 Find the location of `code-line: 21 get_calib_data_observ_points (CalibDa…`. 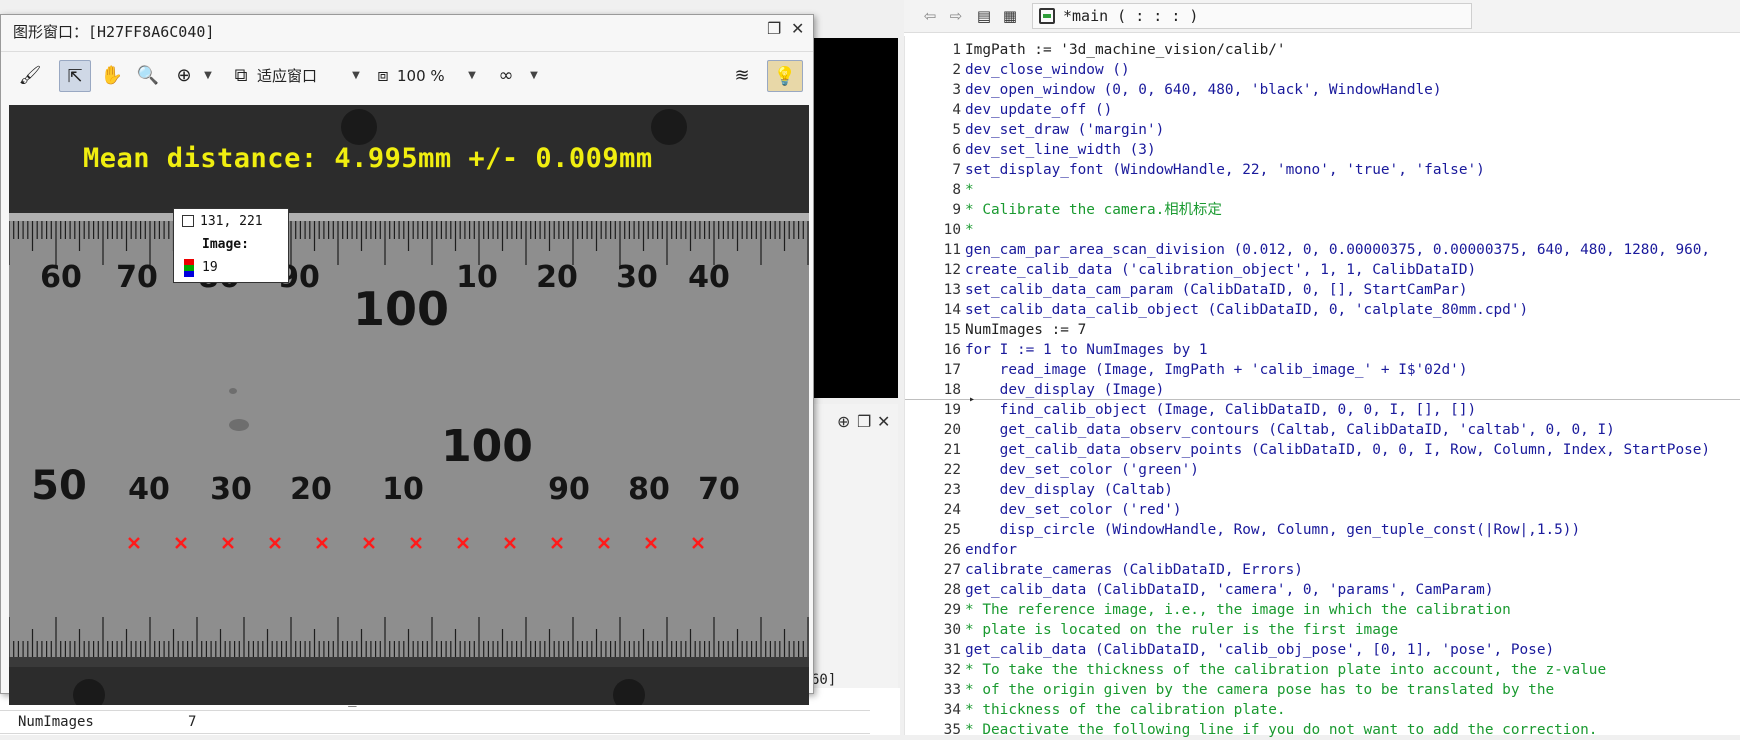

code-line: 21 get_calib_data_observ_points (CalibDa… is located at coordinates (1322, 450).